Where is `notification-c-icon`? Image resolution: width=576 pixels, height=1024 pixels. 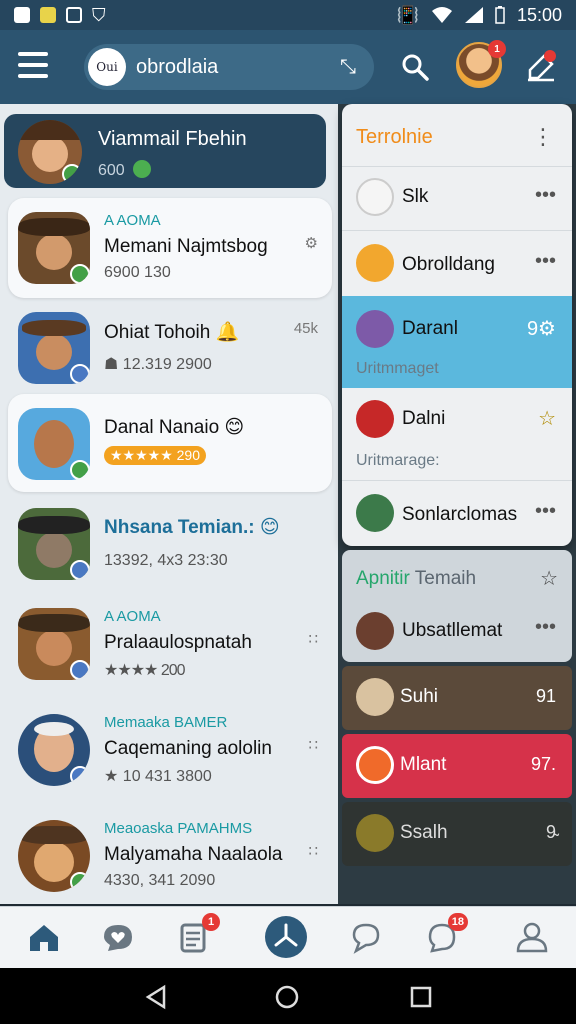 notification-c-icon is located at coordinates (74, 15).